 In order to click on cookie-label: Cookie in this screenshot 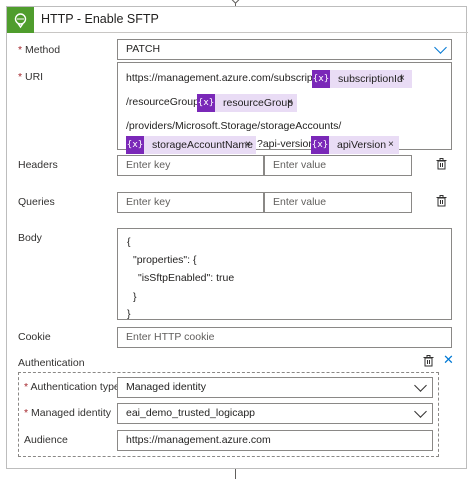, I will do `click(34, 337)`.